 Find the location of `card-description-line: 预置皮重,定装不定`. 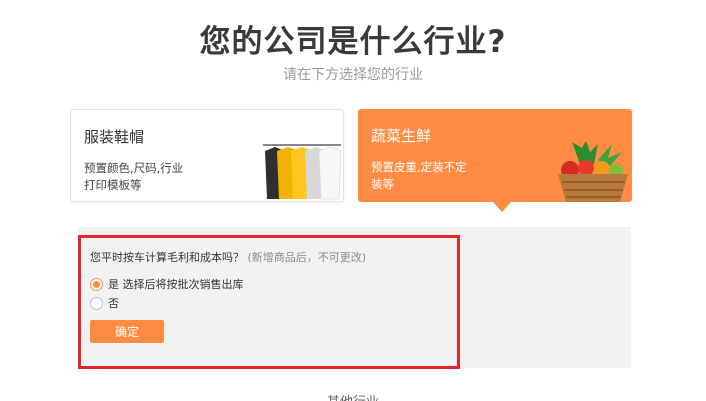

card-description-line: 预置皮重,定装不定 is located at coordinates (419, 167).